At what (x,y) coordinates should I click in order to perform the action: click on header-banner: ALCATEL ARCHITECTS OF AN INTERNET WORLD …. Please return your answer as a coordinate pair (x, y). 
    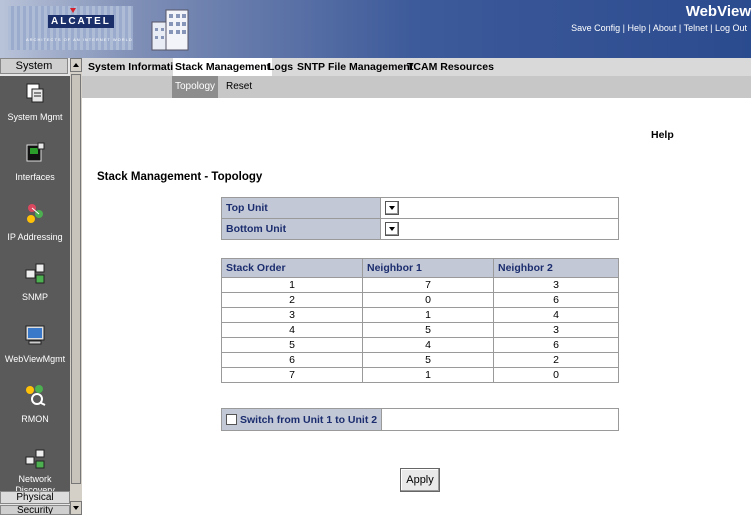
    Looking at the image, I should click on (375, 29).